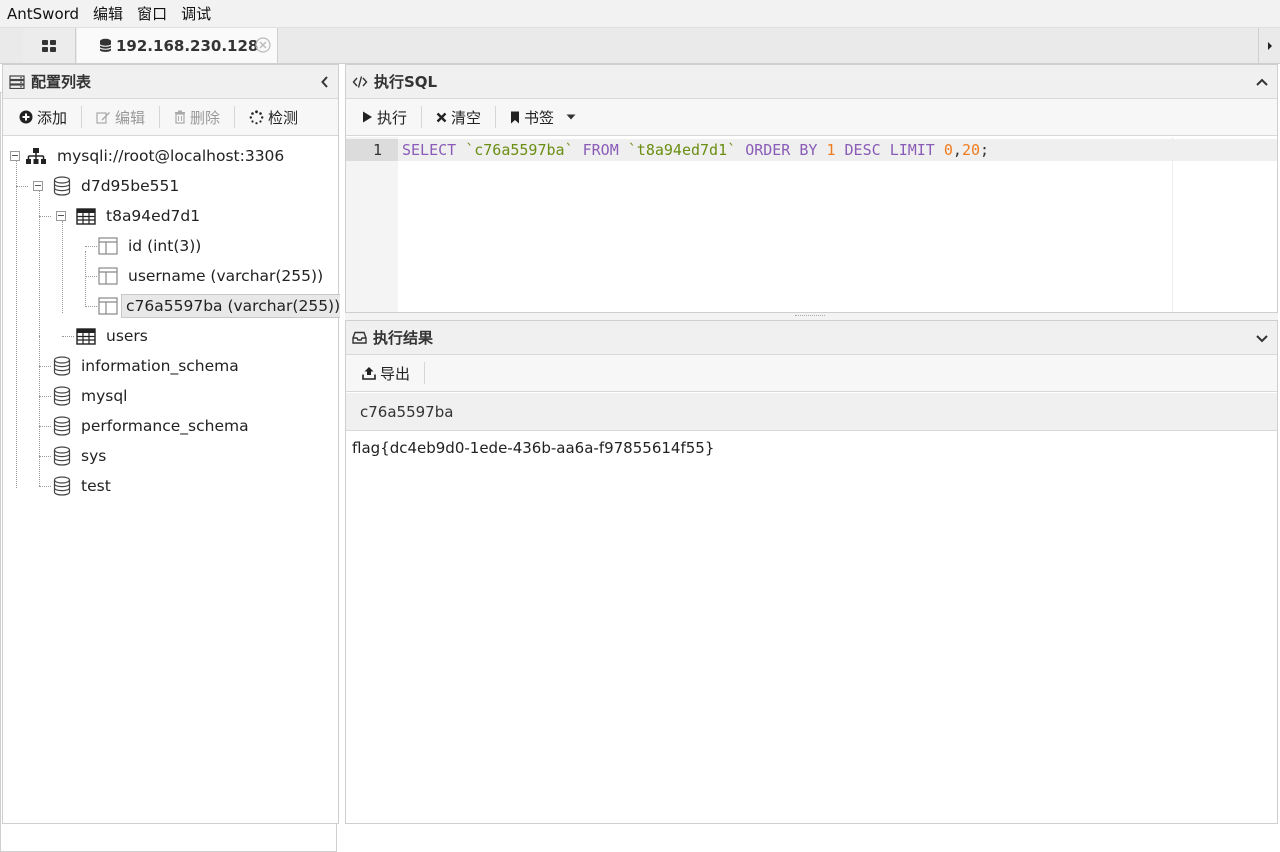 Image resolution: width=1280 pixels, height=852 pixels. What do you see at coordinates (170, 82) in the screenshot?
I see `config-list-header: 配置列表` at bounding box center [170, 82].